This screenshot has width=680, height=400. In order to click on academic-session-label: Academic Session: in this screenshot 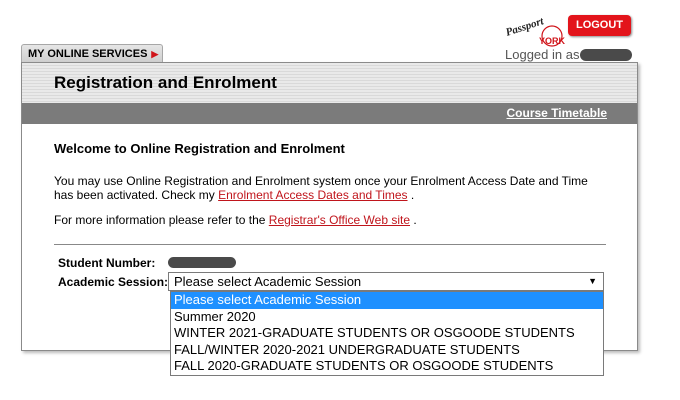, I will do `click(113, 282)`.